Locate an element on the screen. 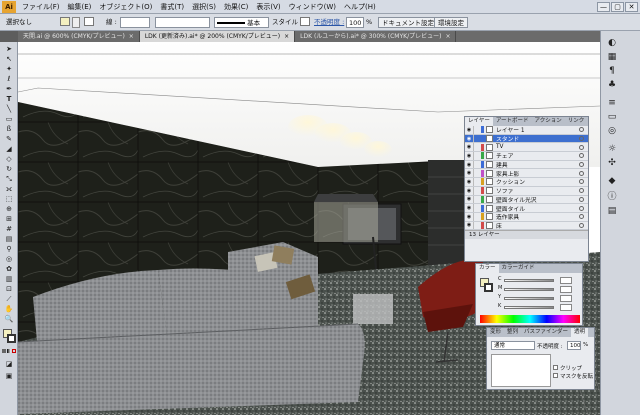  symbol-sprayer-tool-icon: ✿ is located at coordinates (9, 269).